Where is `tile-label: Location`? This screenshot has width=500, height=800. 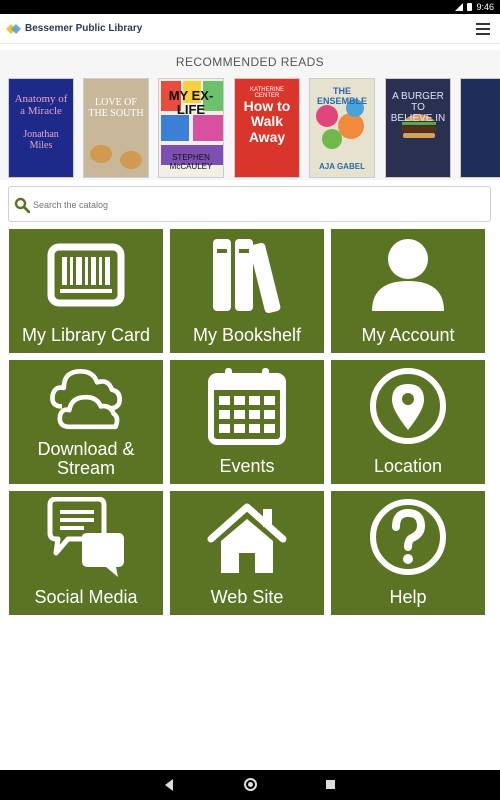
tile-label: Location is located at coordinates (408, 466).